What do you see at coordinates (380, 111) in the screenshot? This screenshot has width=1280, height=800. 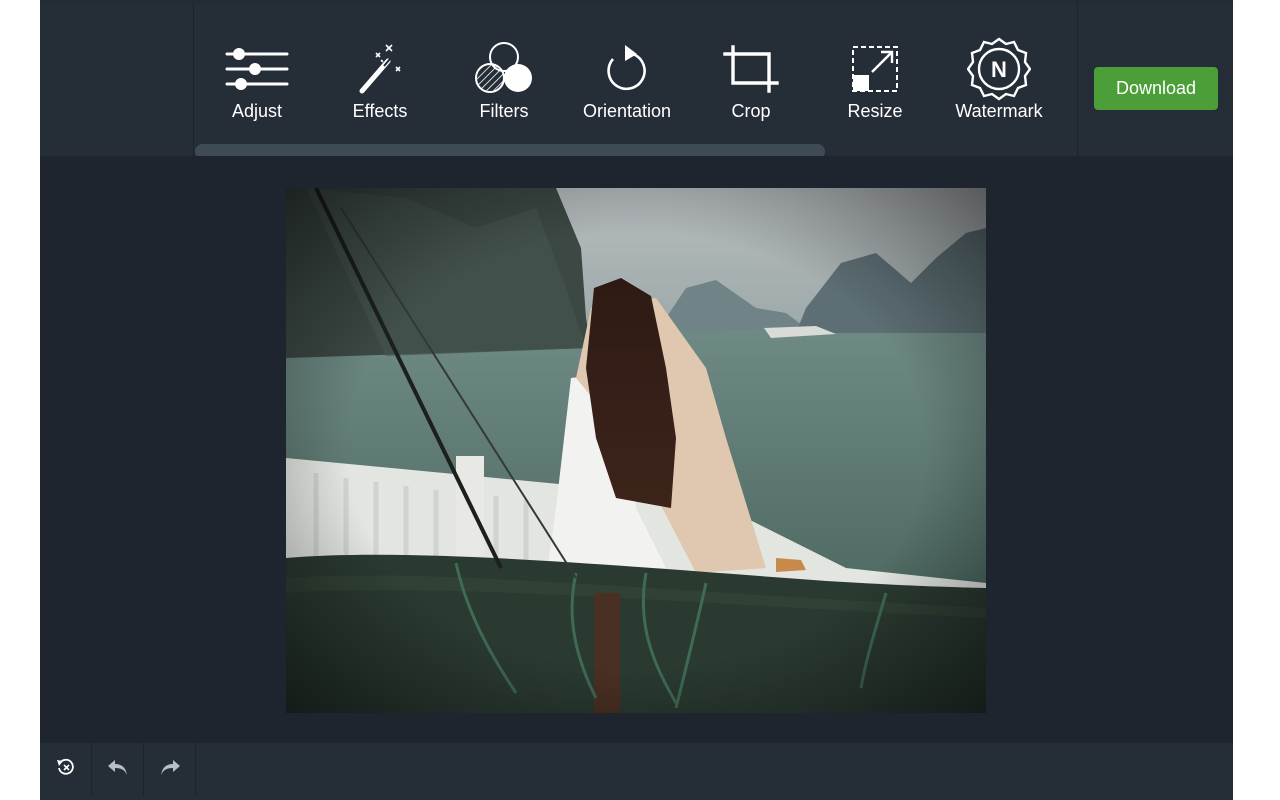 I see `tool-effects-label: Effects` at bounding box center [380, 111].